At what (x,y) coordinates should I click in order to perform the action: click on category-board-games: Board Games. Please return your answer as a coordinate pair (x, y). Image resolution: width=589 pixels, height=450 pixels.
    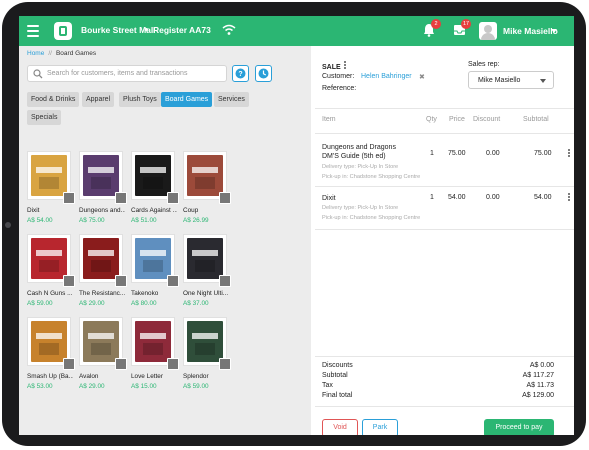
    Looking at the image, I should click on (187, 99).